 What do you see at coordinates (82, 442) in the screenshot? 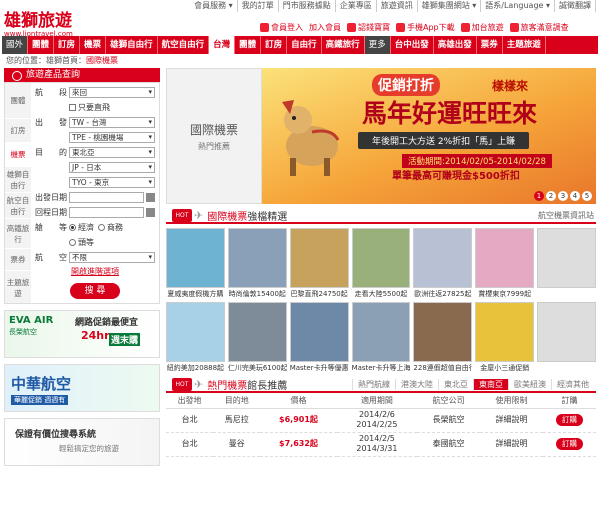
I see `price-search-ad: 保證有價位搜尋系統 輕鬆搞定您的旅遊` at bounding box center [82, 442].